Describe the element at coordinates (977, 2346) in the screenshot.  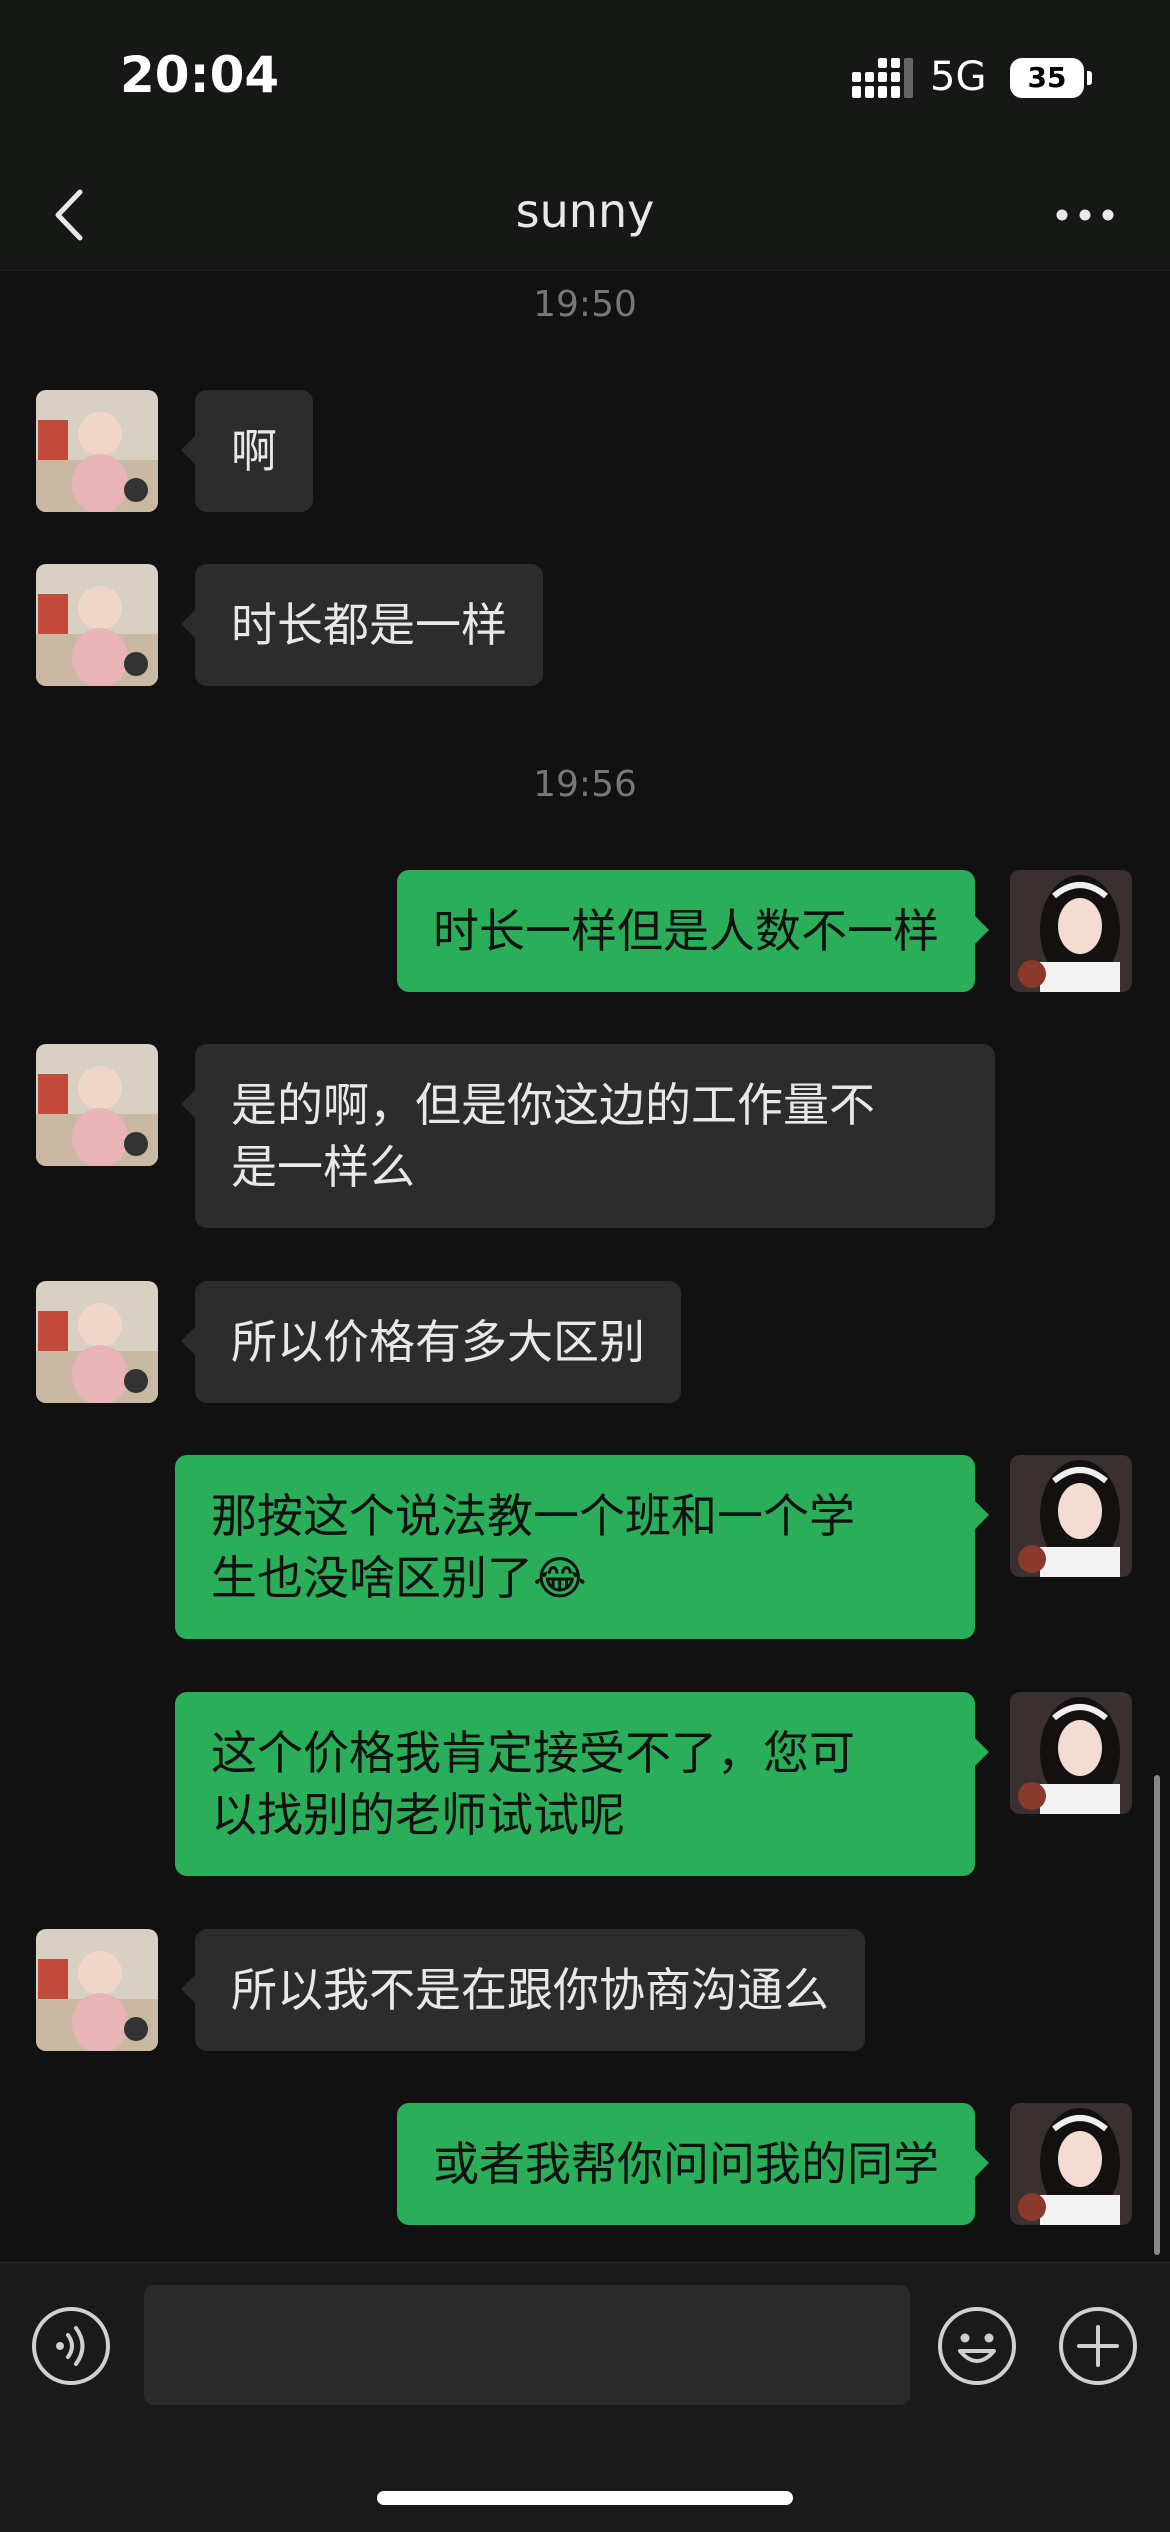
I see `emoji-icon` at that location.